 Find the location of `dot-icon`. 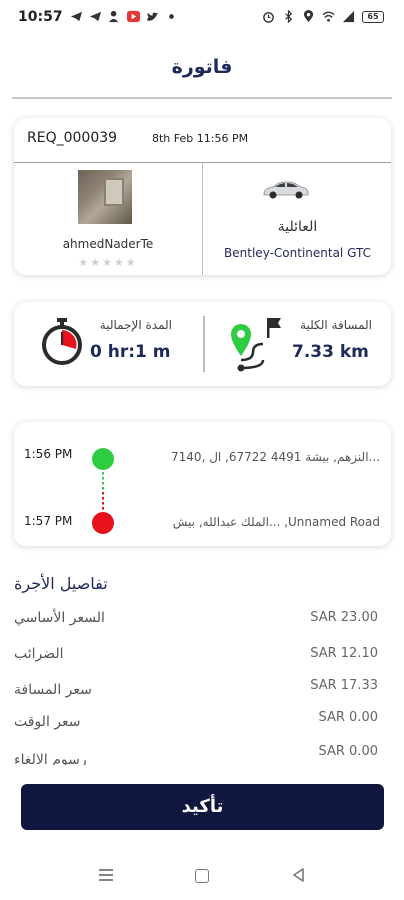

dot-icon is located at coordinates (171, 16).